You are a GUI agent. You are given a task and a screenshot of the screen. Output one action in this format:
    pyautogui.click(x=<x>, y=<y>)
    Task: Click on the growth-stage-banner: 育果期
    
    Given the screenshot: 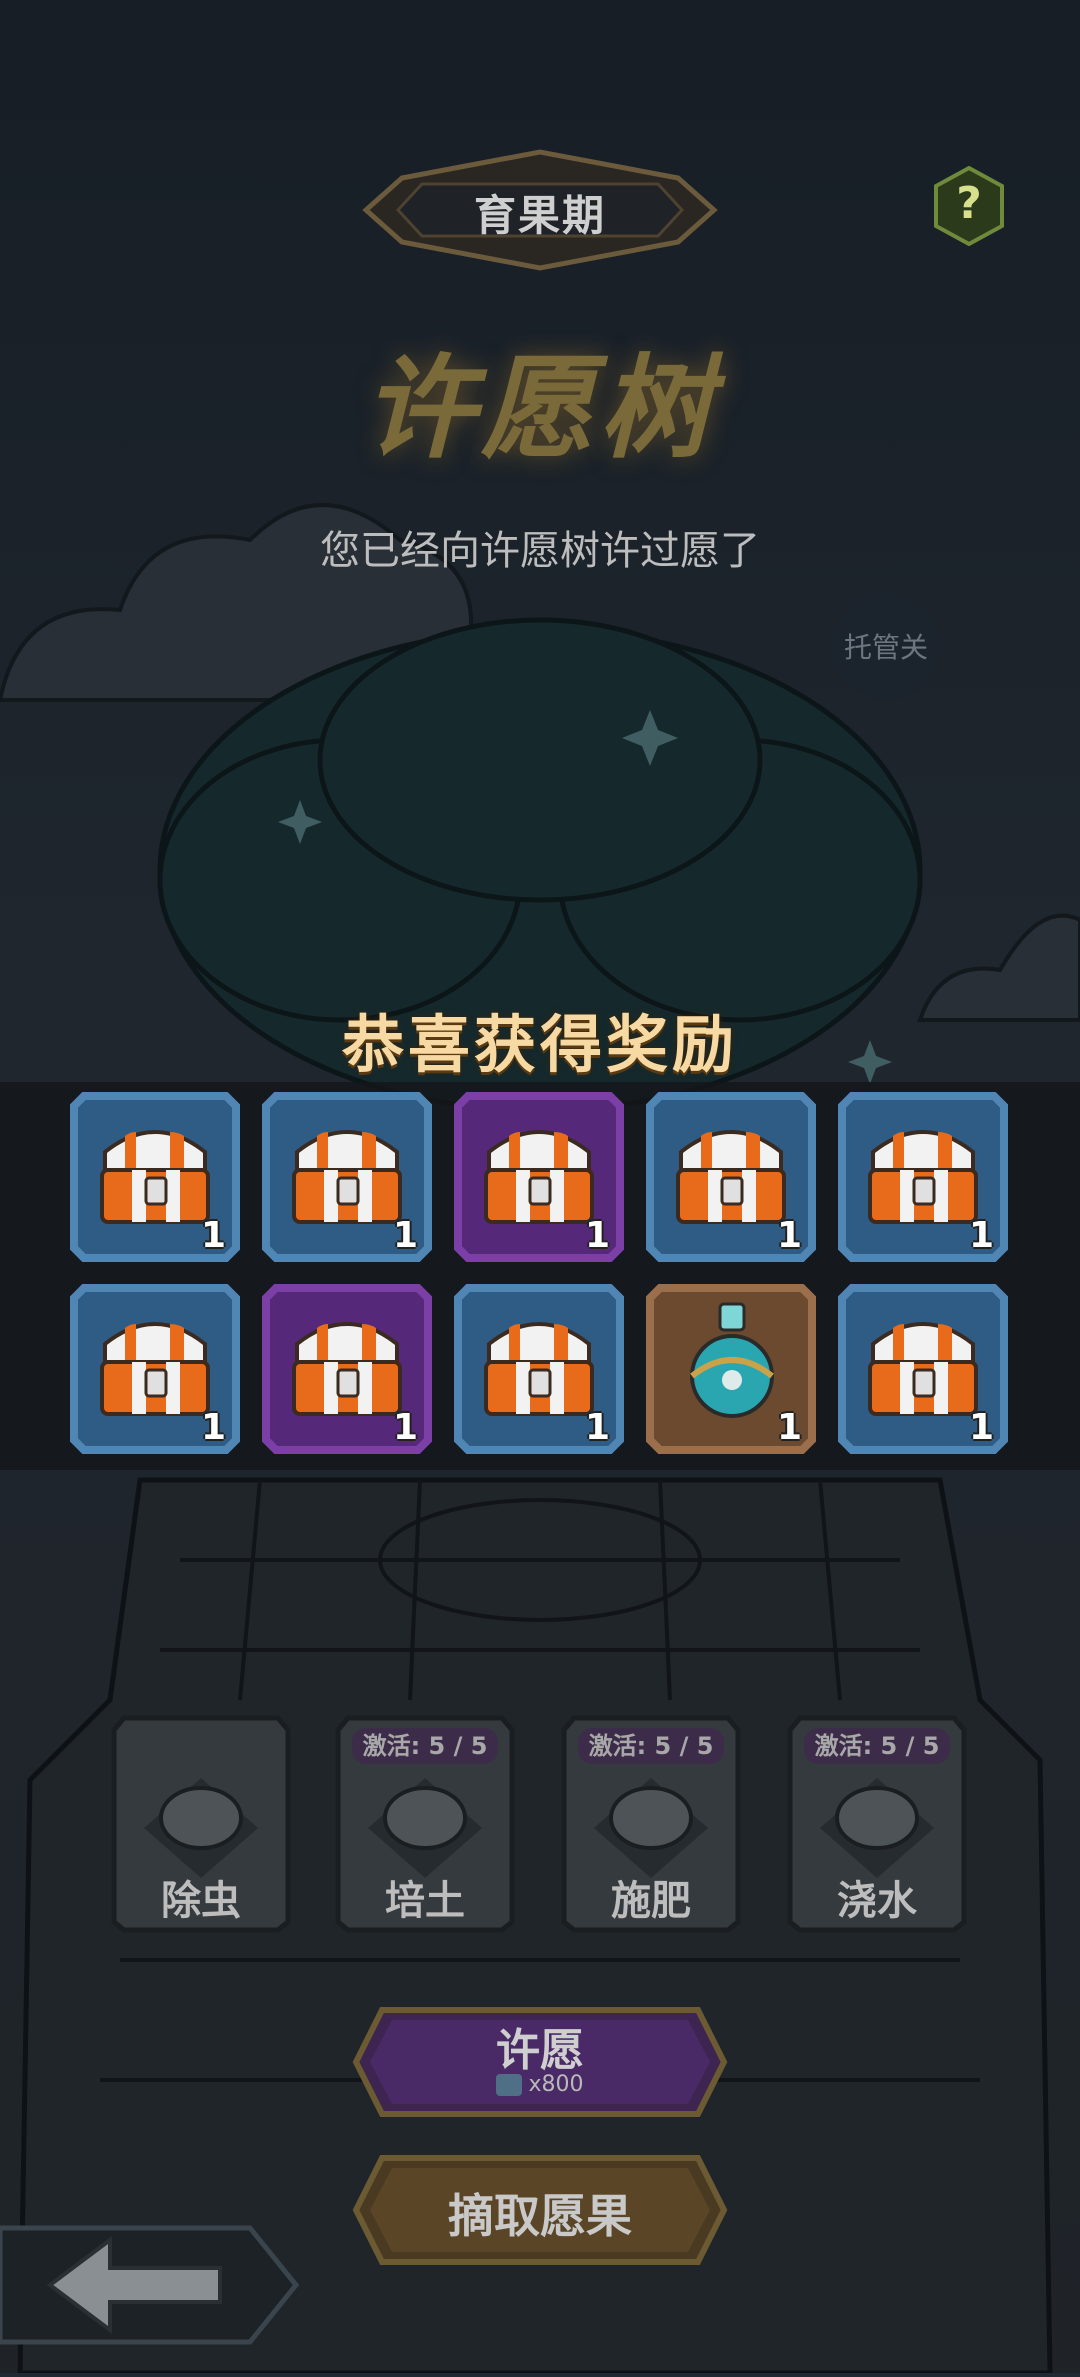 What is the action you would take?
    pyautogui.click(x=540, y=210)
    